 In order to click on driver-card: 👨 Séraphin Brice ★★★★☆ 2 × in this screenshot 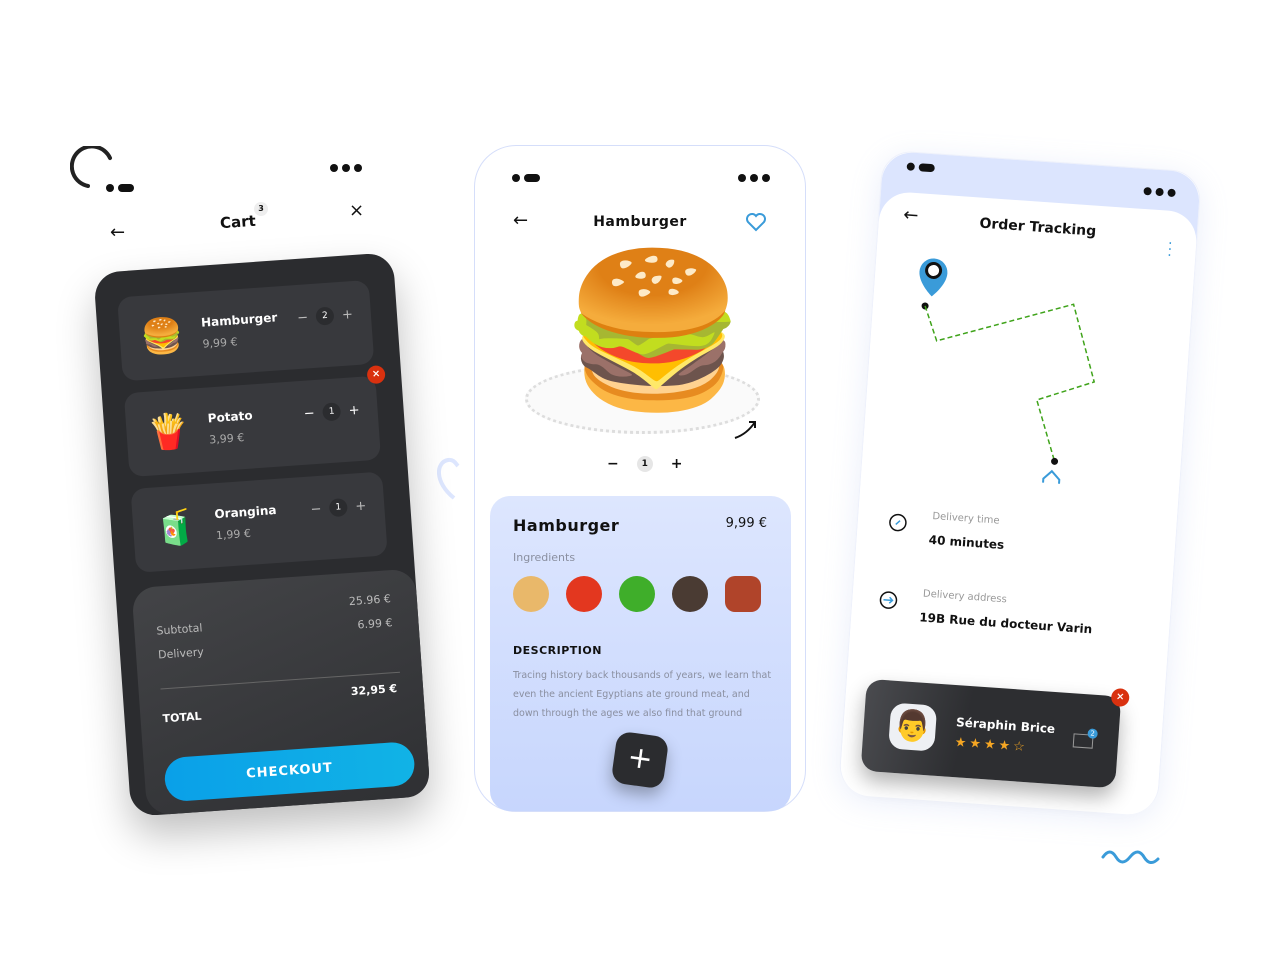, I will do `click(995, 733)`.